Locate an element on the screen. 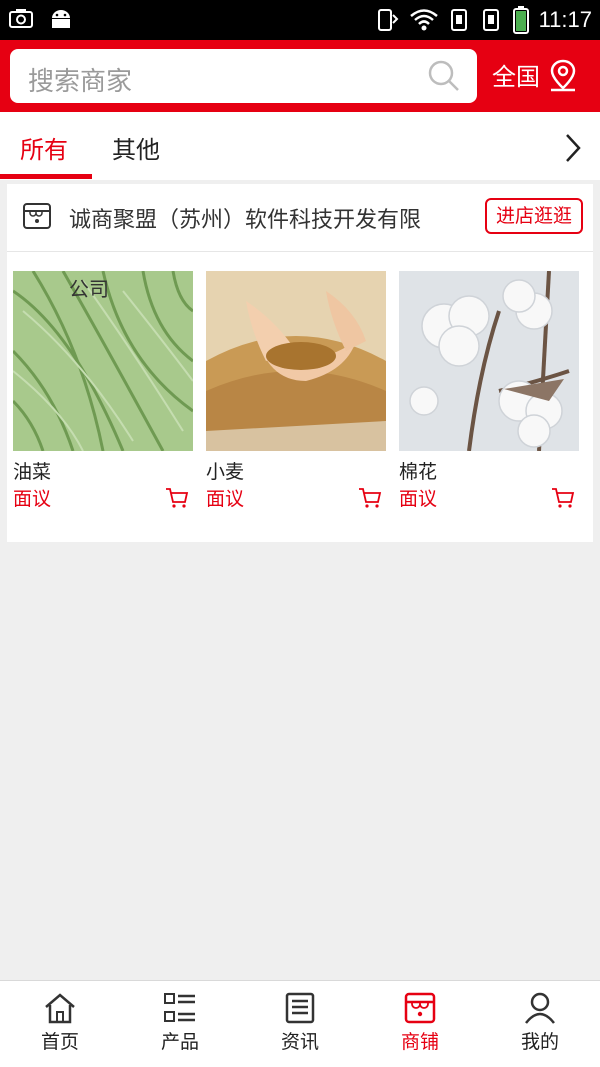 The image size is (600, 1067). nav-home-label: 首页 is located at coordinates (59, 1042).